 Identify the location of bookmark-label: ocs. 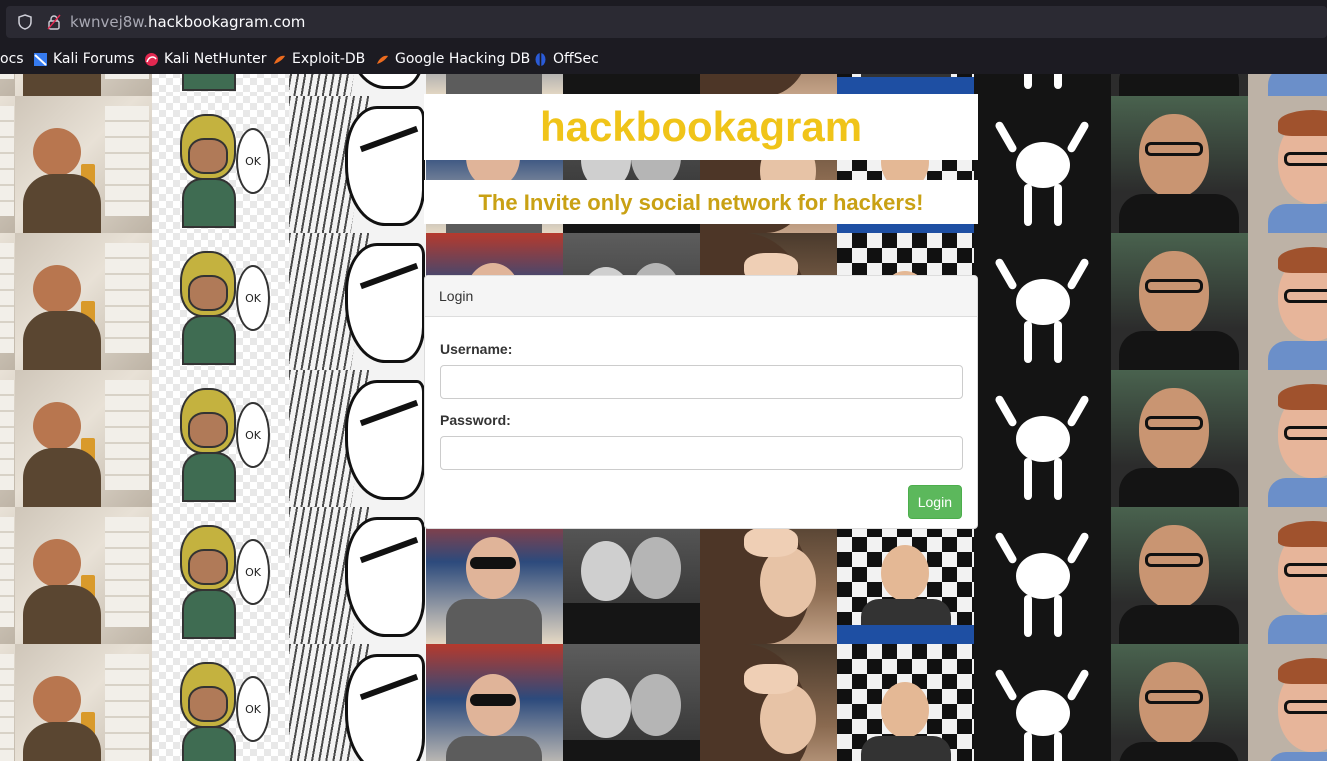
(12, 59).